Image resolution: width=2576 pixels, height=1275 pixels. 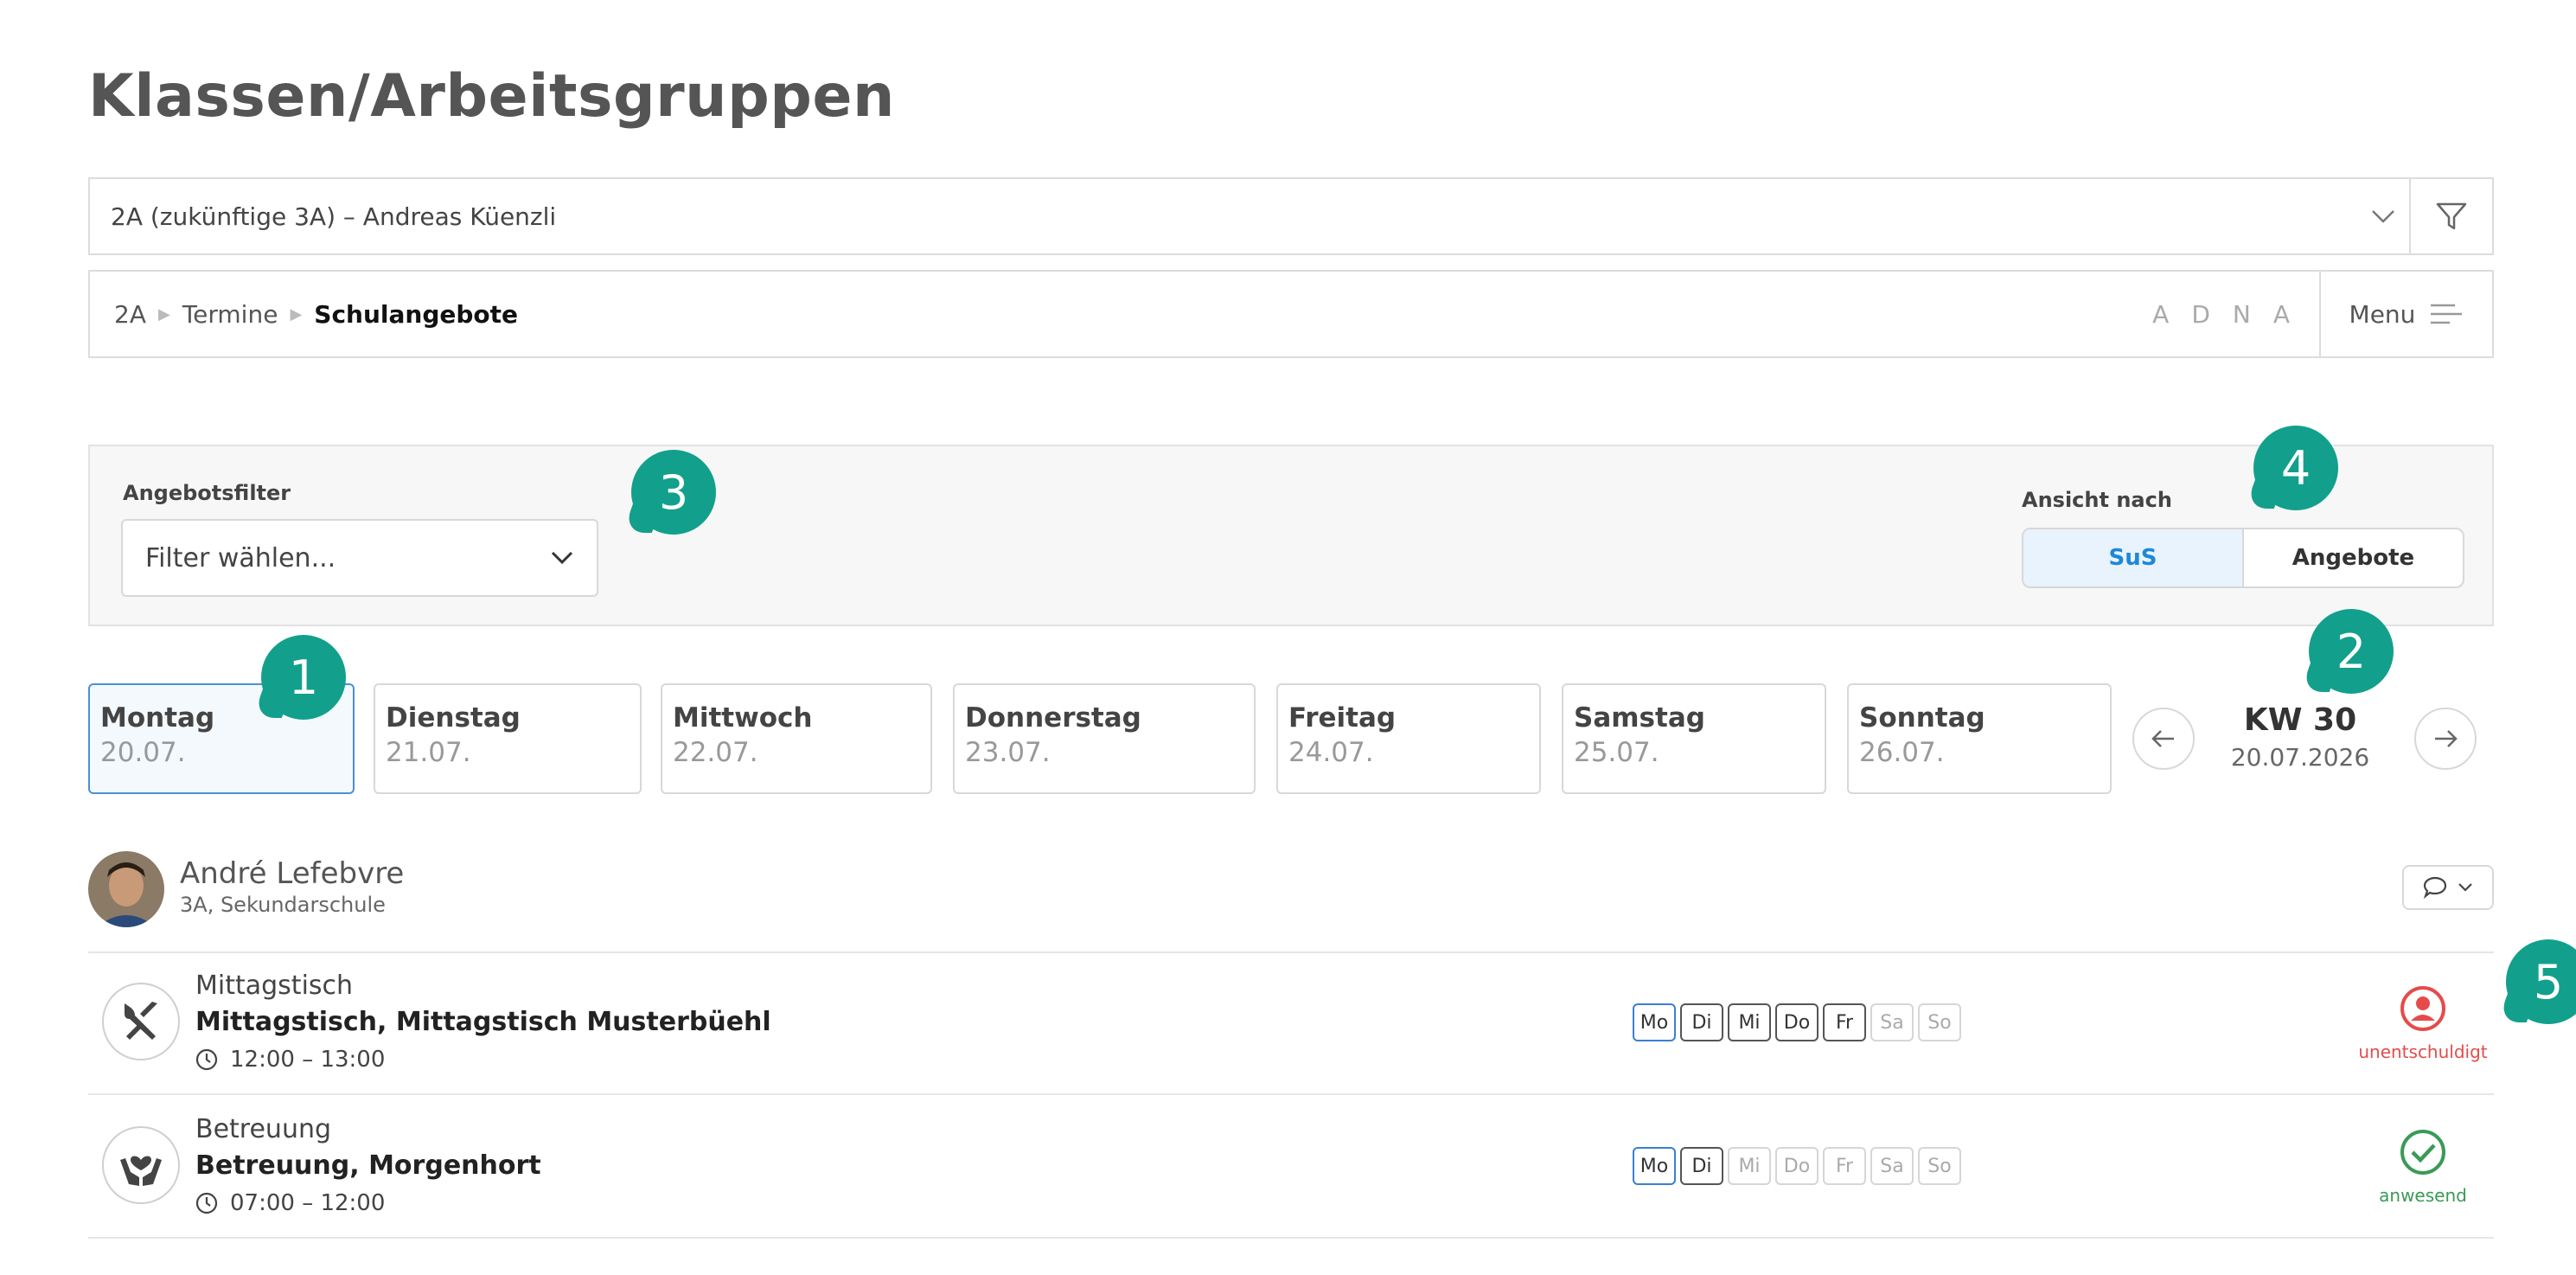 What do you see at coordinates (308, 1203) in the screenshot?
I see `offer-time-text: 07:00 – 12:00` at bounding box center [308, 1203].